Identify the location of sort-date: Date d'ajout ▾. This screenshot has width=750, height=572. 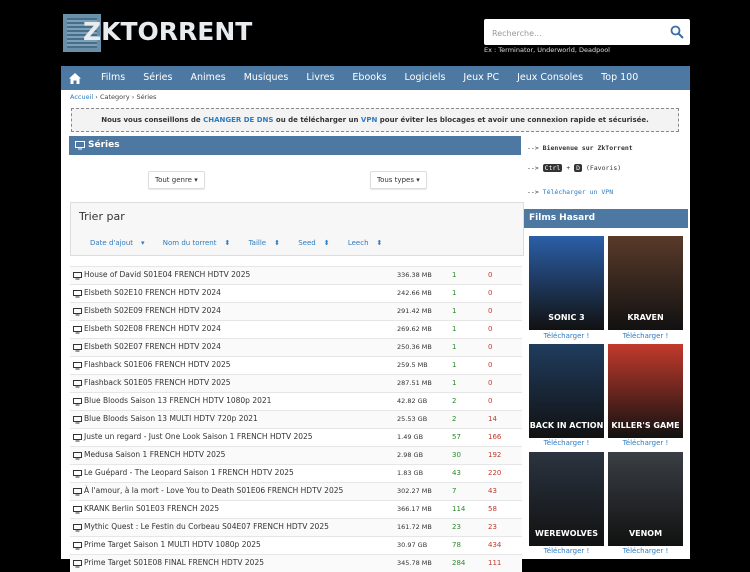
(121, 243).